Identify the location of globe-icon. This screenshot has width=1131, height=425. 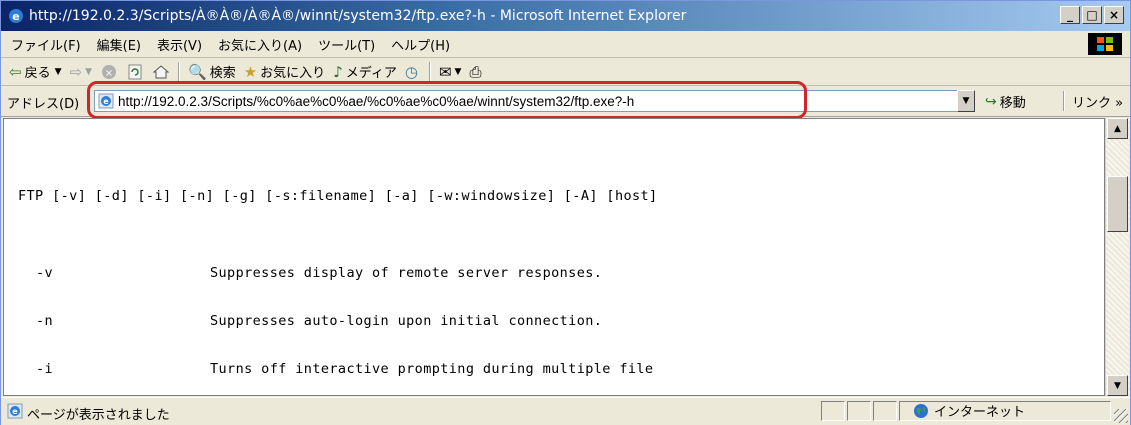
(921, 410).